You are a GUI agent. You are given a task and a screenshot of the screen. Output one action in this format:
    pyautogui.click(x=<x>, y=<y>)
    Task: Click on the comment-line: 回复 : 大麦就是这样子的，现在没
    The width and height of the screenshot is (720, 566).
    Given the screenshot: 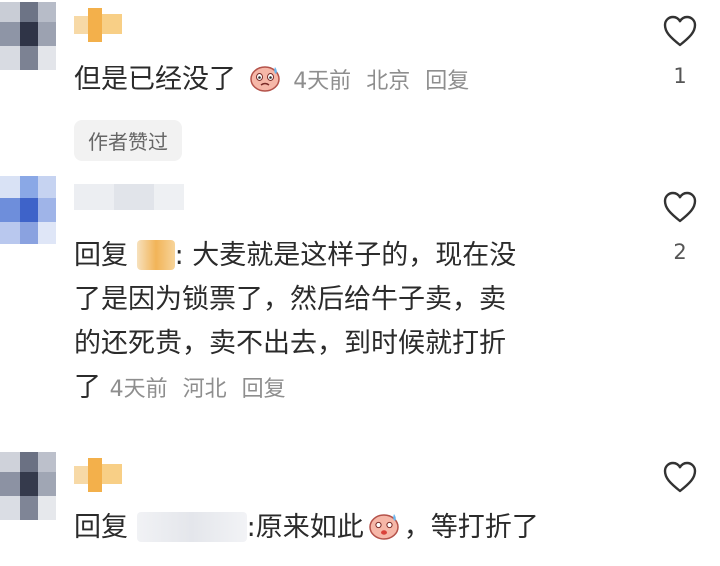 What is the action you would take?
    pyautogui.click(x=295, y=256)
    